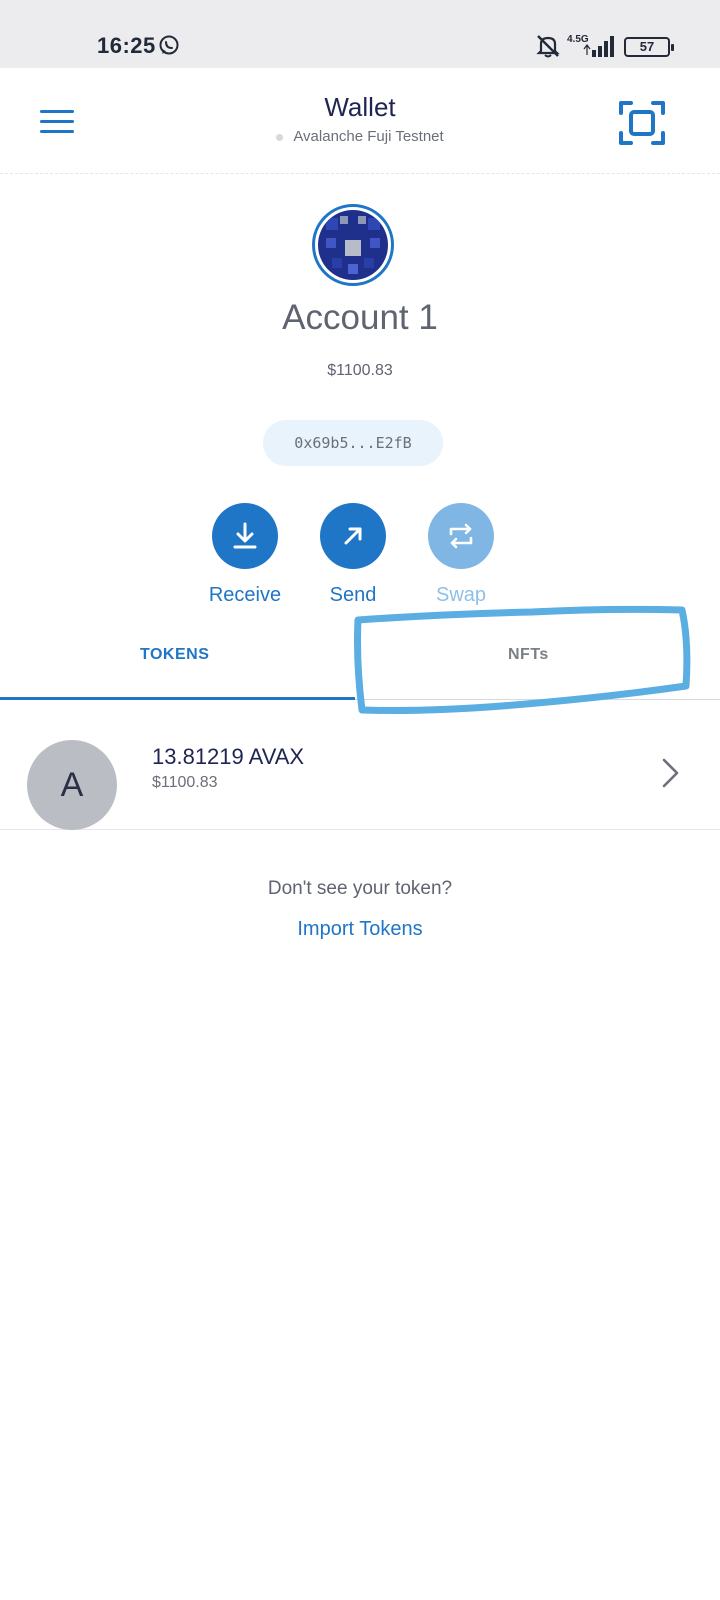  What do you see at coordinates (360, 173) in the screenshot?
I see `header-divider` at bounding box center [360, 173].